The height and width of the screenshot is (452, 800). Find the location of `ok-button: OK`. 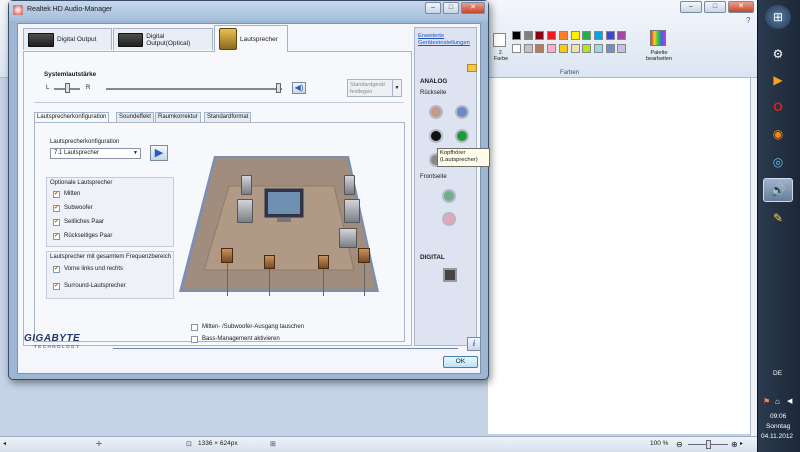

ok-button: OK is located at coordinates (460, 362).